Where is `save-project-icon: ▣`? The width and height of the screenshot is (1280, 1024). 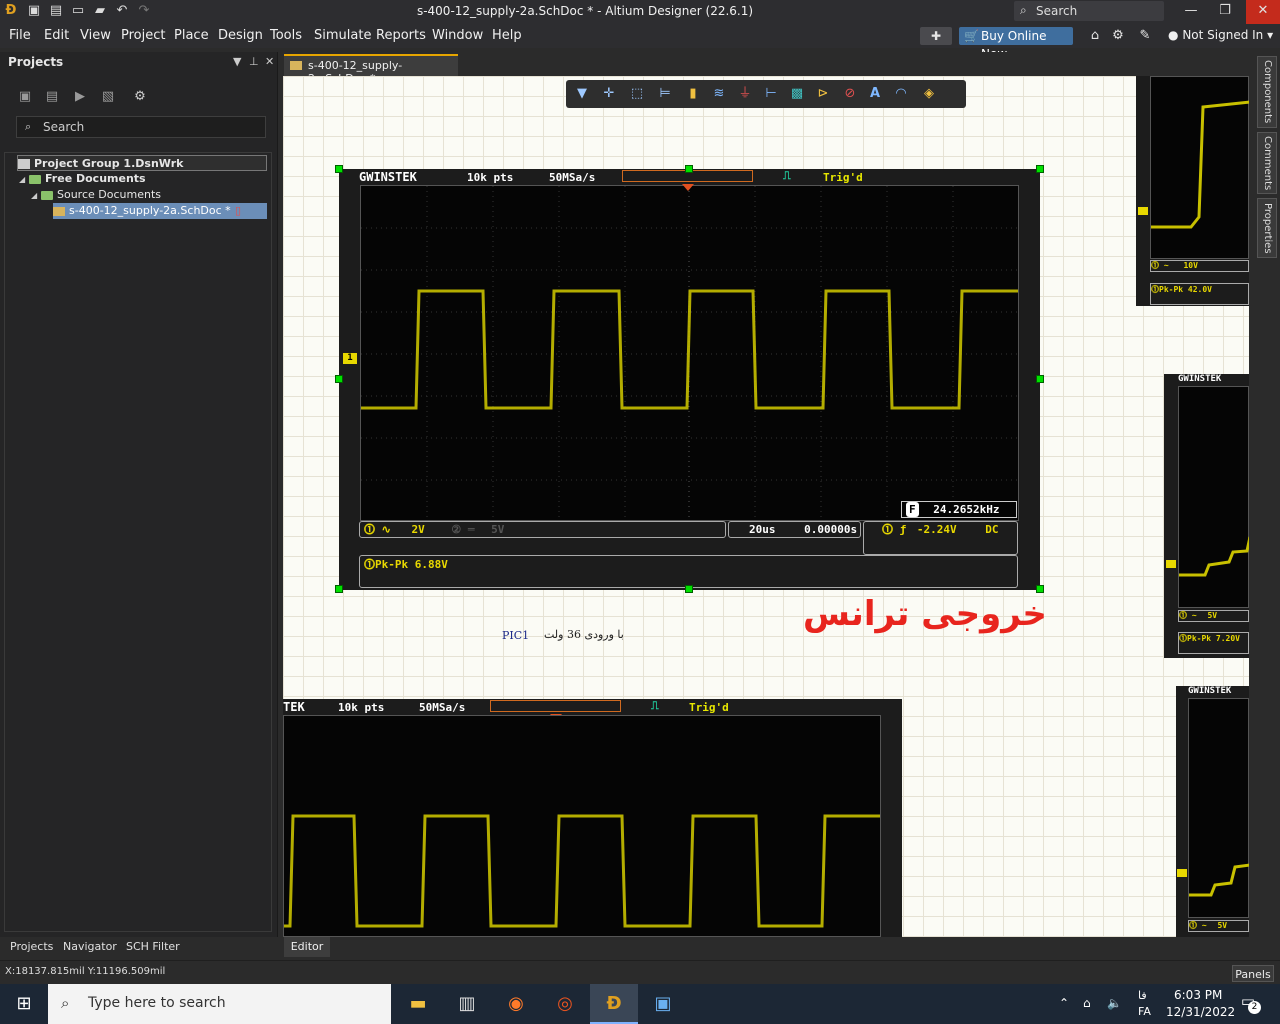 save-project-icon: ▣ is located at coordinates (25, 97).